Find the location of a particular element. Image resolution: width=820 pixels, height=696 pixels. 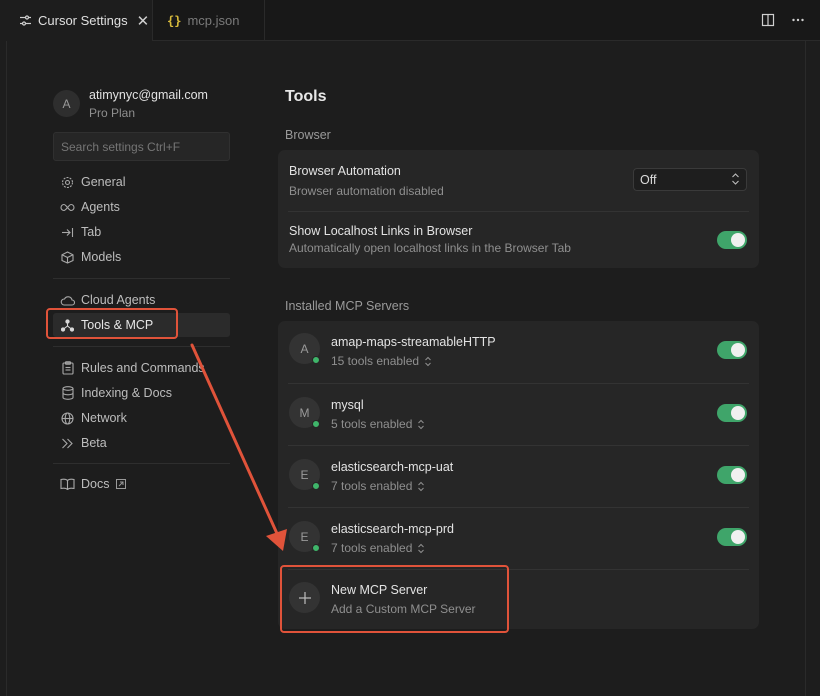

server-avatar: A is located at coordinates (304, 348).